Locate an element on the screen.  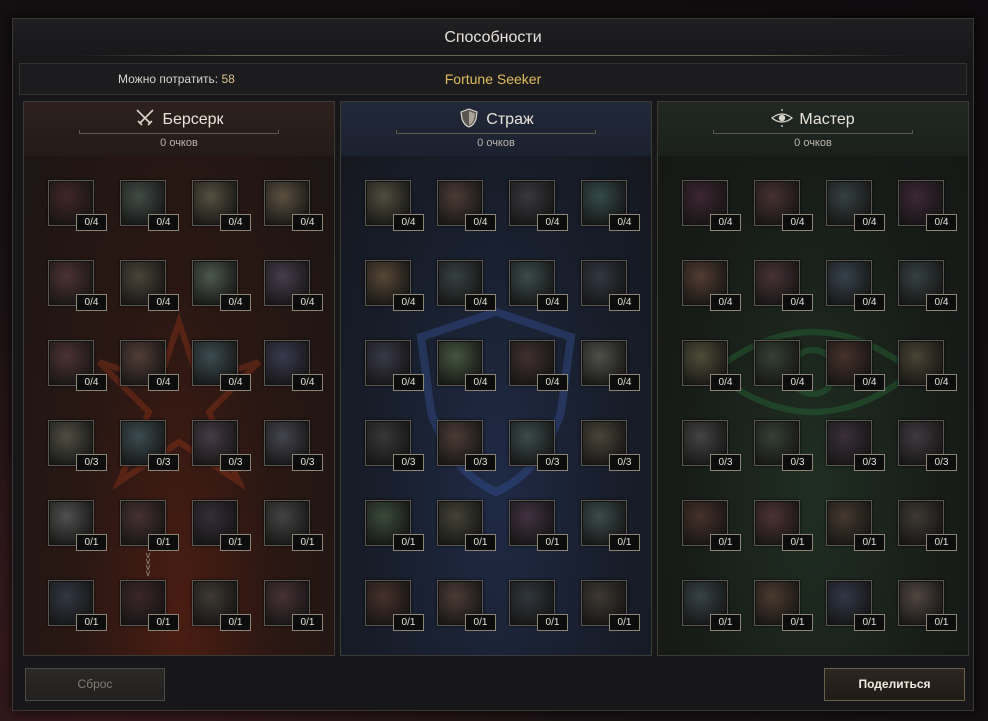
share-button: Поделиться is located at coordinates (894, 684).